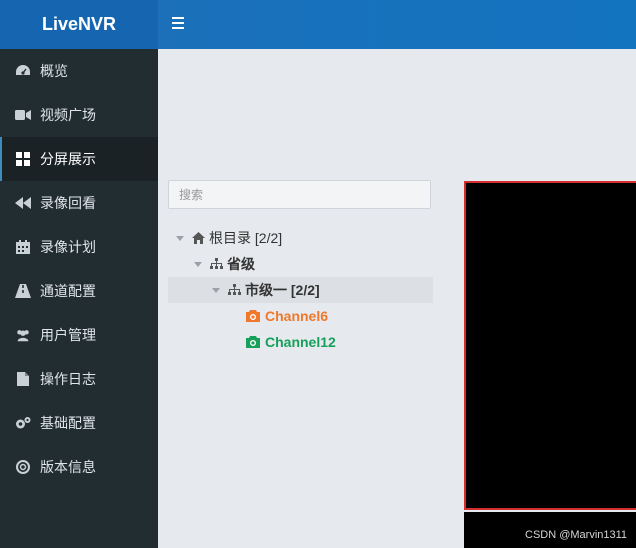 This screenshot has width=636, height=548. I want to click on brand-logo: LiveNVR, so click(79, 24).